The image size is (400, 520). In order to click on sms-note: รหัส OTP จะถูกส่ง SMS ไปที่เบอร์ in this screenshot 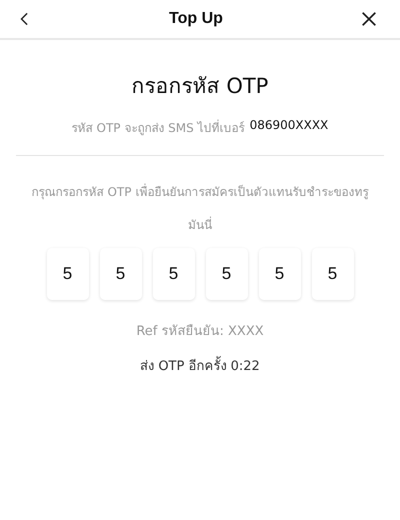, I will do `click(158, 127)`.